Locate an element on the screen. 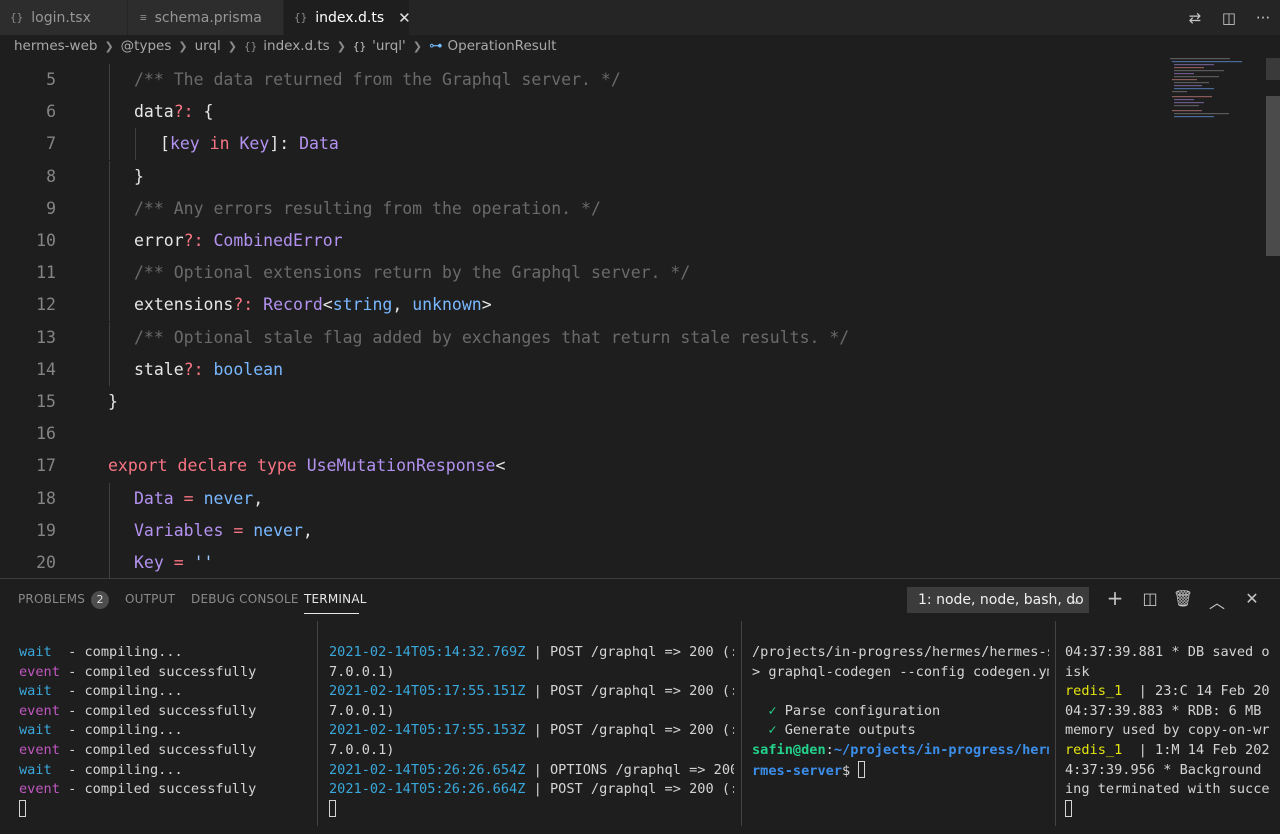 The height and width of the screenshot is (834, 1280). tab-label: TERMINAL is located at coordinates (335, 599).